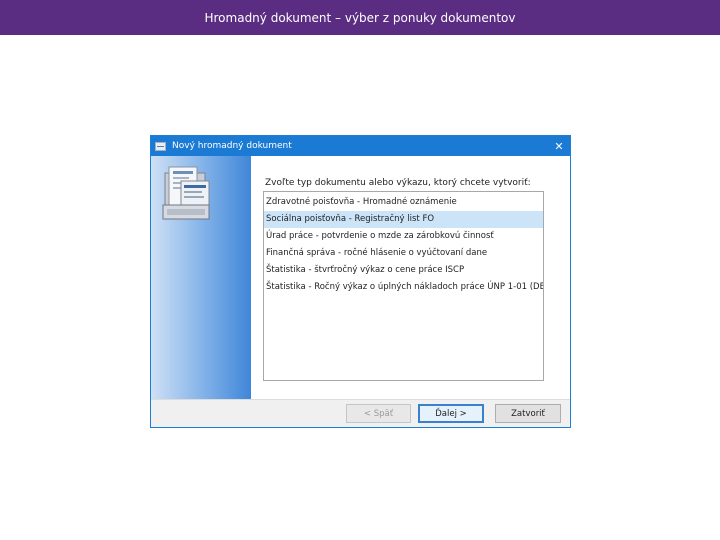  Describe the element at coordinates (160, 146) in the screenshot. I see `window-icon` at that location.